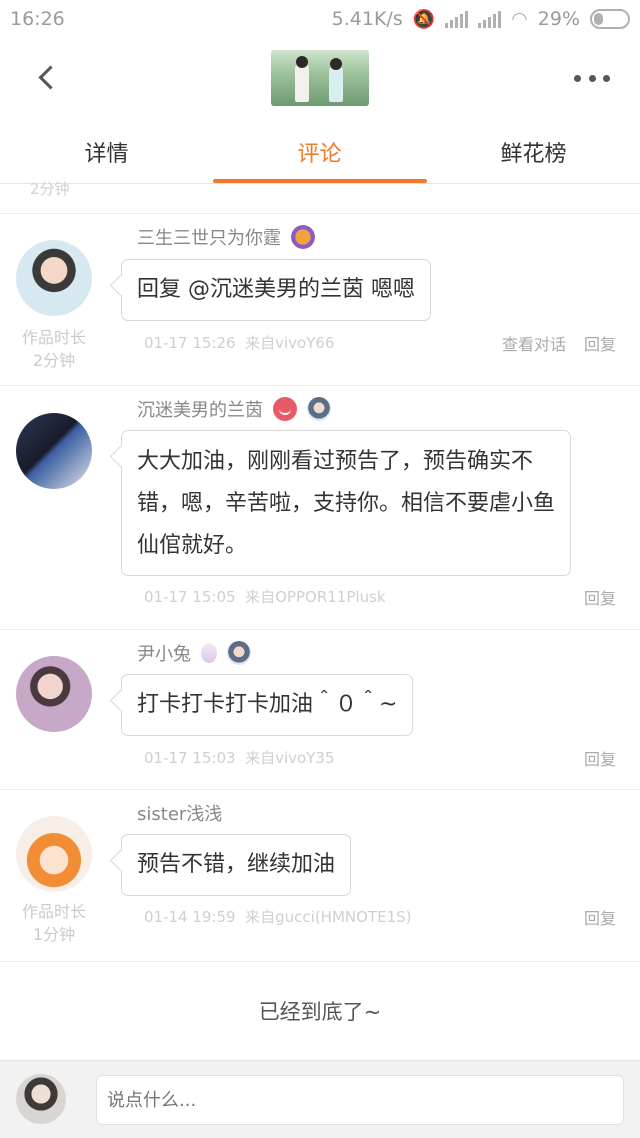 The image size is (640, 1138). What do you see at coordinates (53, 349) in the screenshot?
I see `duration-label: 作品时长 2分钟` at bounding box center [53, 349].